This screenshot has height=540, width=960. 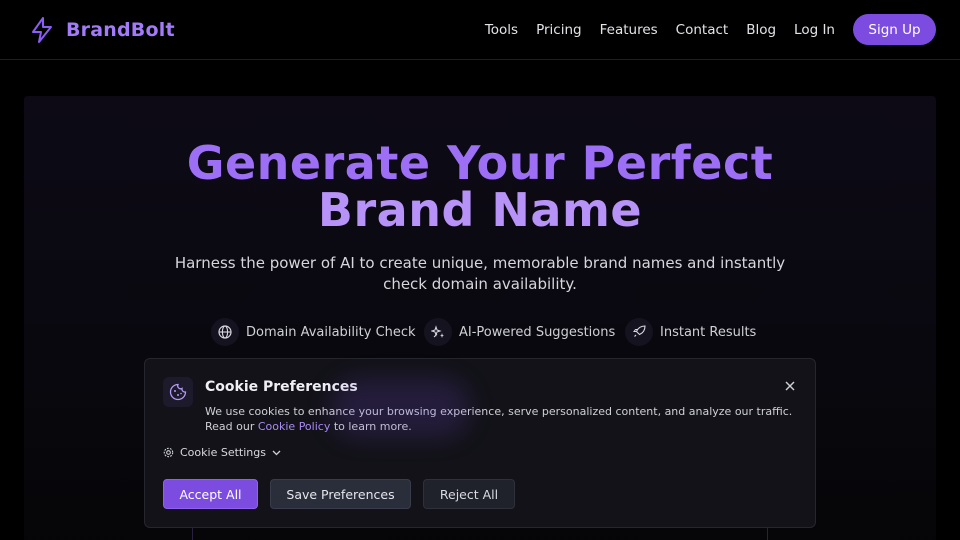 I want to click on feature-instant-results: Instant Results, so click(x=690, y=332).